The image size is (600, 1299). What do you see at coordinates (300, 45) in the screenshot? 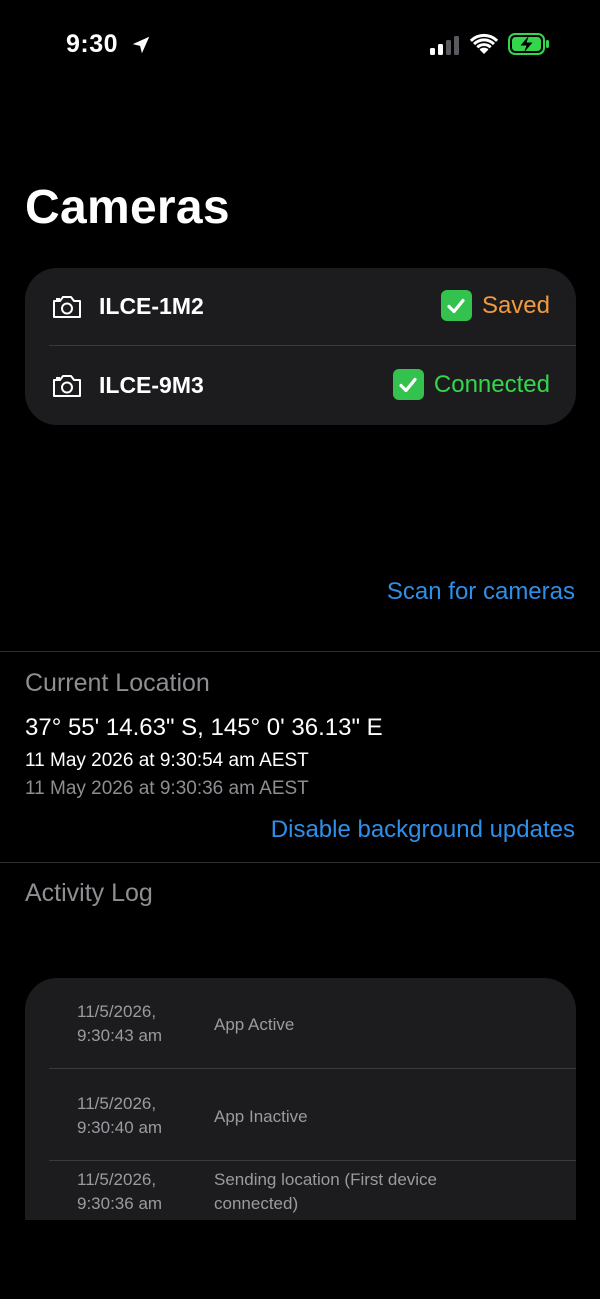
I see `status-bar: 9:30` at bounding box center [300, 45].